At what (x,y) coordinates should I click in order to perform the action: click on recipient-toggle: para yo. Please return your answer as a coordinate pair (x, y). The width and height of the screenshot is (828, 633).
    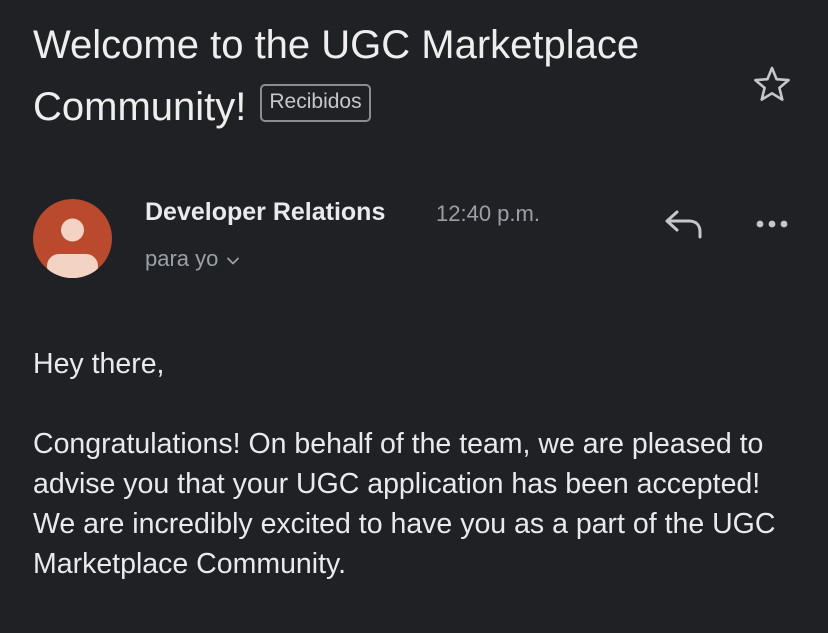
    Looking at the image, I should click on (192, 259).